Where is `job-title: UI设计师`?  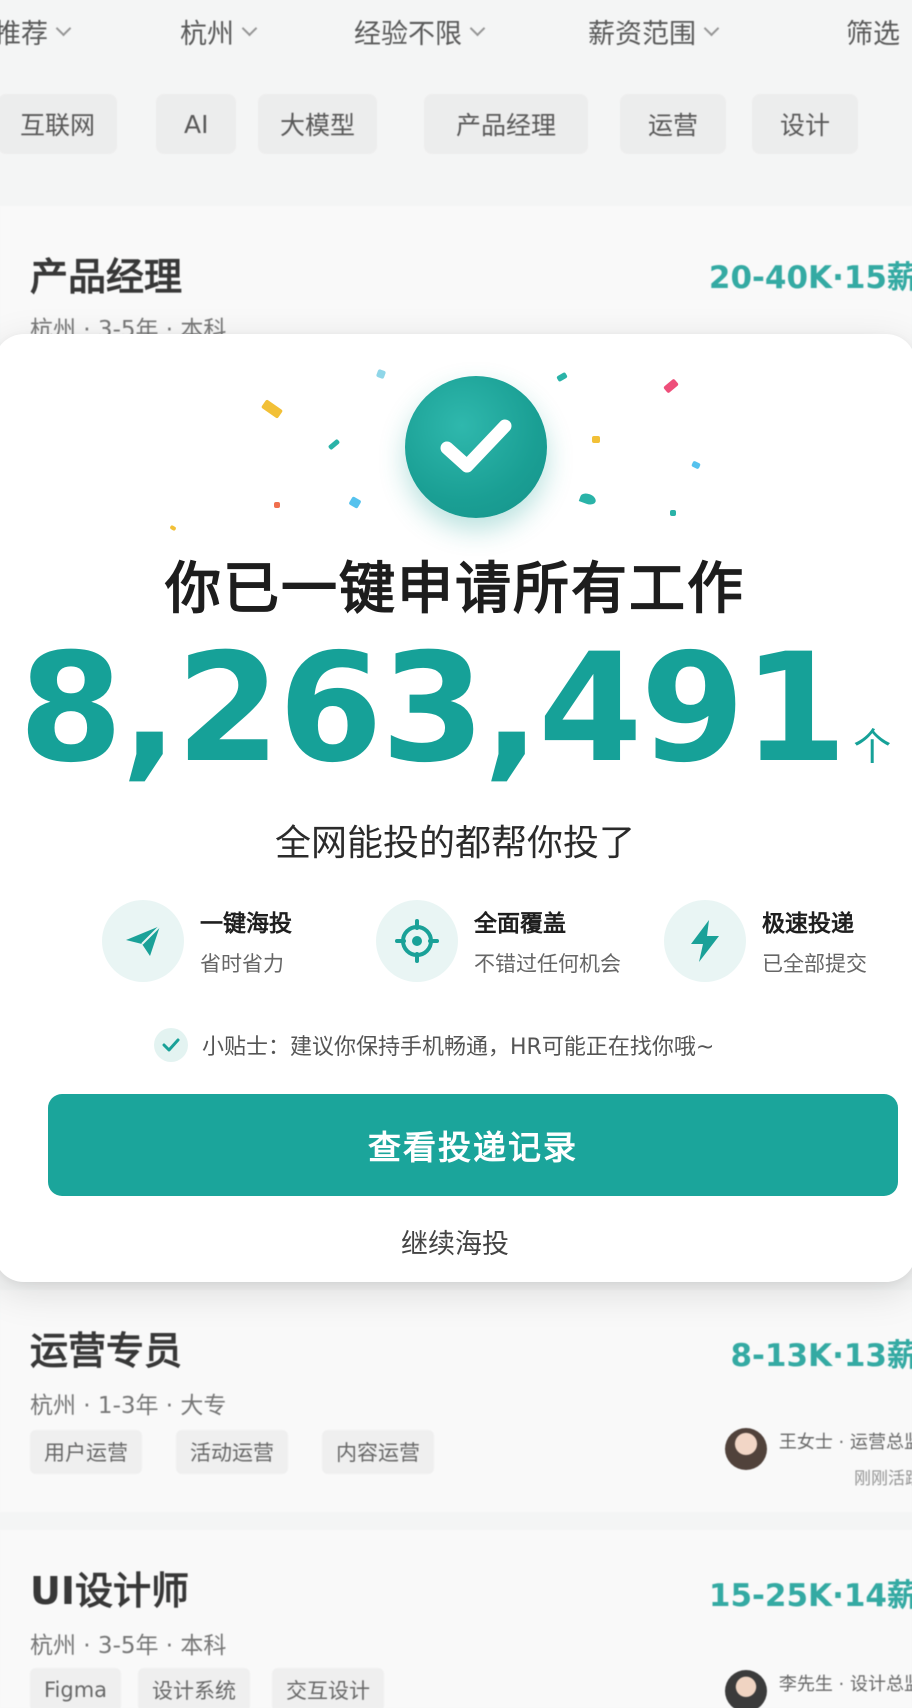 job-title: UI设计师 is located at coordinates (109, 1591).